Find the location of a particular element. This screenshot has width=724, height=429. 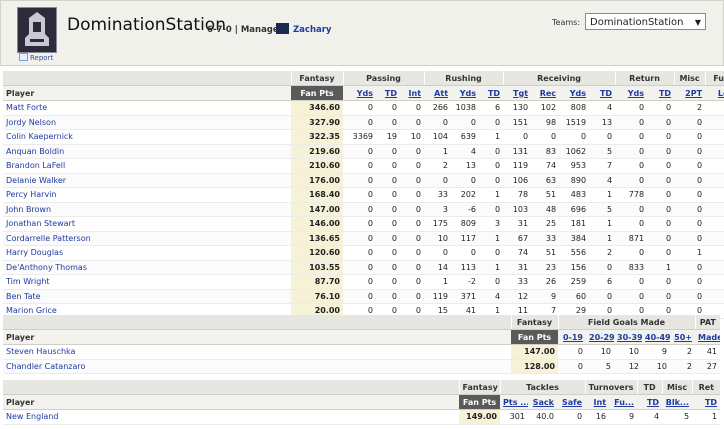

stat-cell: 74 is located at coordinates (517, 253).